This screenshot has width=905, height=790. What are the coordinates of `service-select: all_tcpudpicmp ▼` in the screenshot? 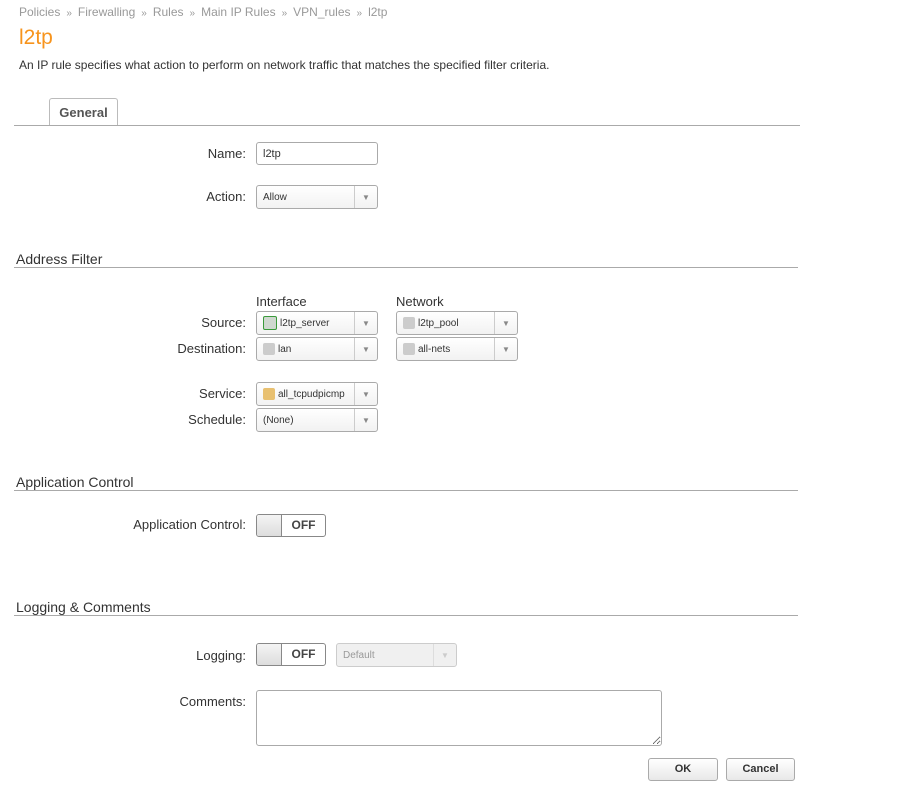 It's located at (317, 394).